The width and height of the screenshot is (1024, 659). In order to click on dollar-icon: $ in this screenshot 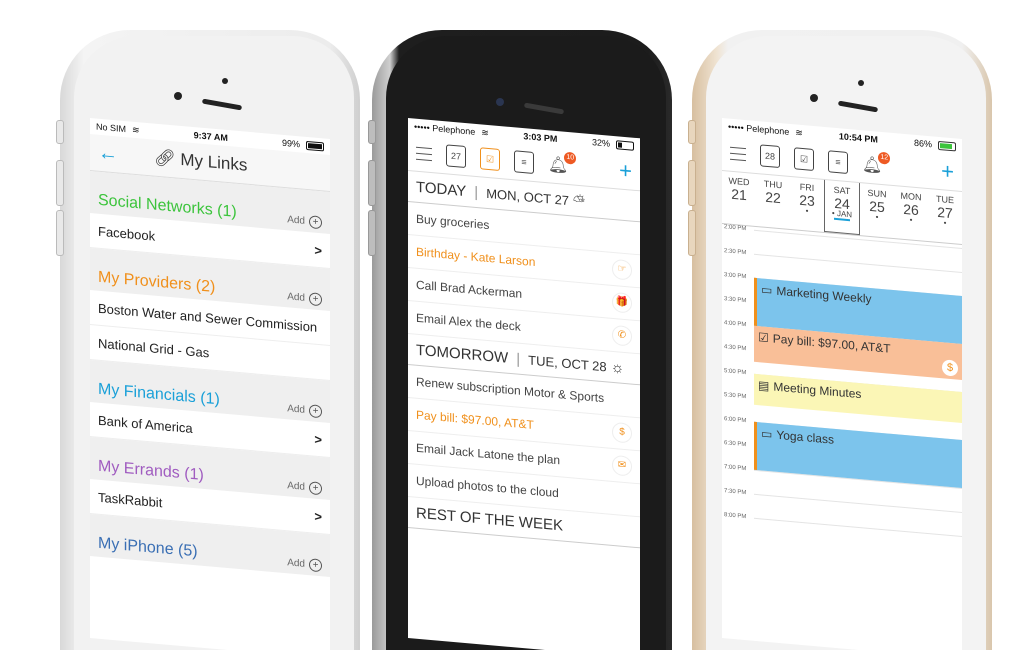, I will do `click(950, 368)`.